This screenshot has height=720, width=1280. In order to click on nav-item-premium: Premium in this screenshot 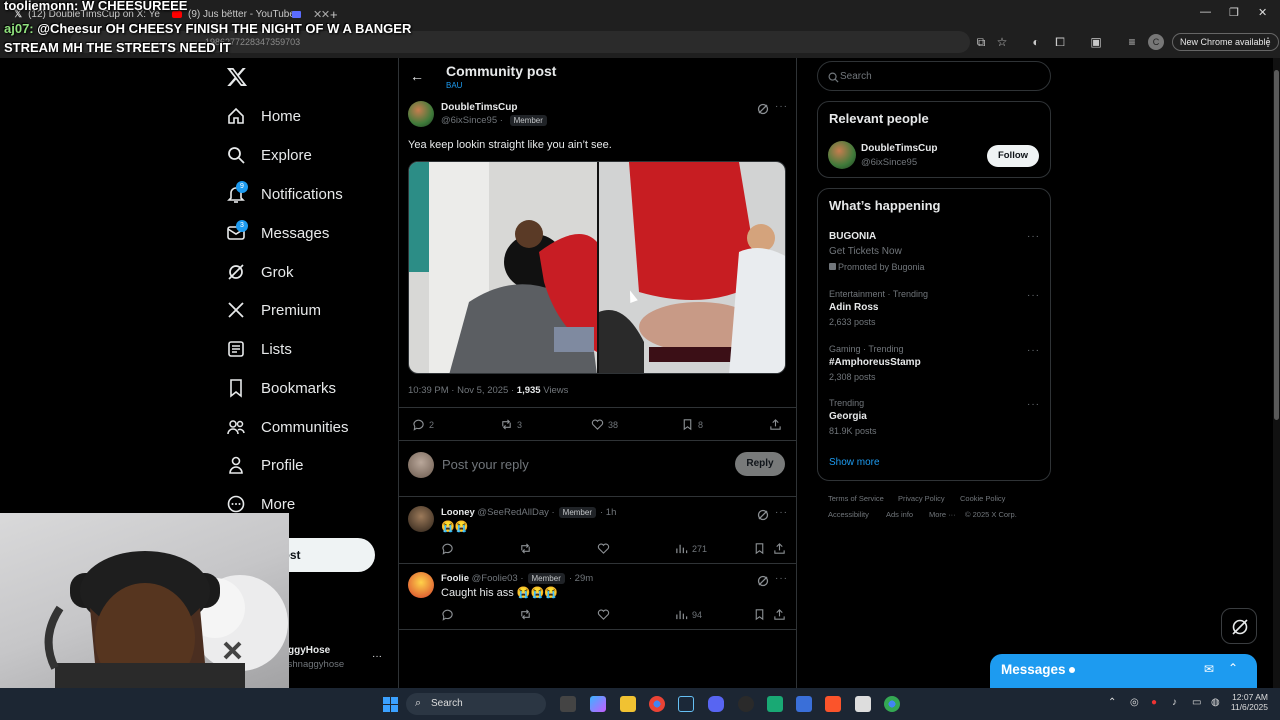, I will do `click(273, 310)`.